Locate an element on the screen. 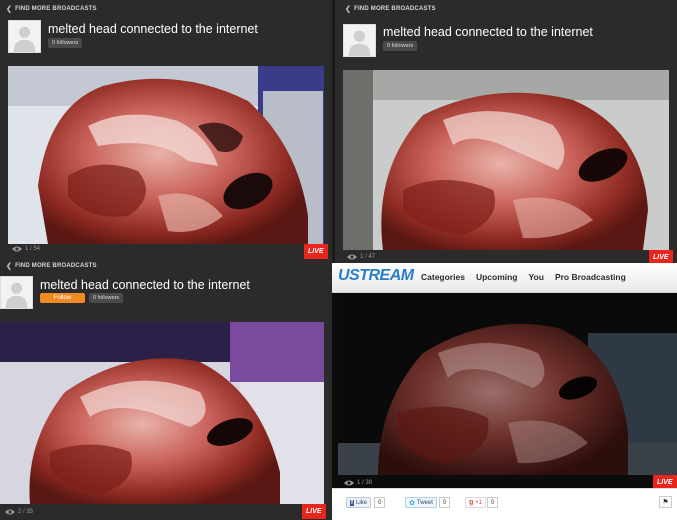 The height and width of the screenshot is (520, 677). viewer-count-text: 1 / 47 is located at coordinates (368, 257).